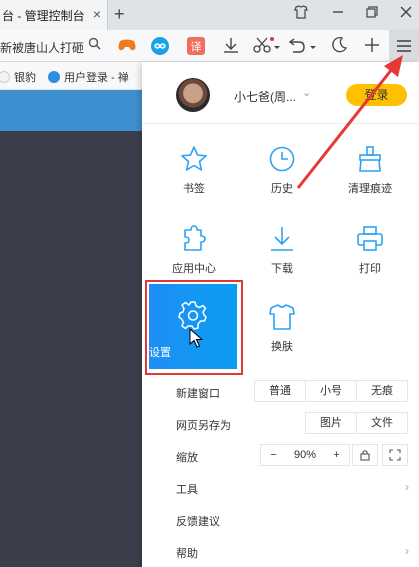 The height and width of the screenshot is (567, 419). I want to click on tab-title: 台 - 管理控制台, so click(43, 15).